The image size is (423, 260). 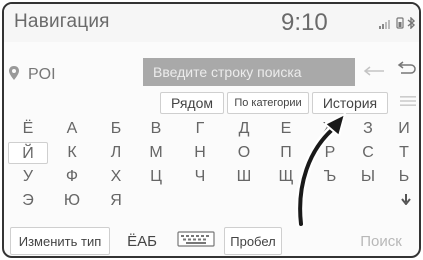 I want to click on key: Н, so click(x=200, y=153).